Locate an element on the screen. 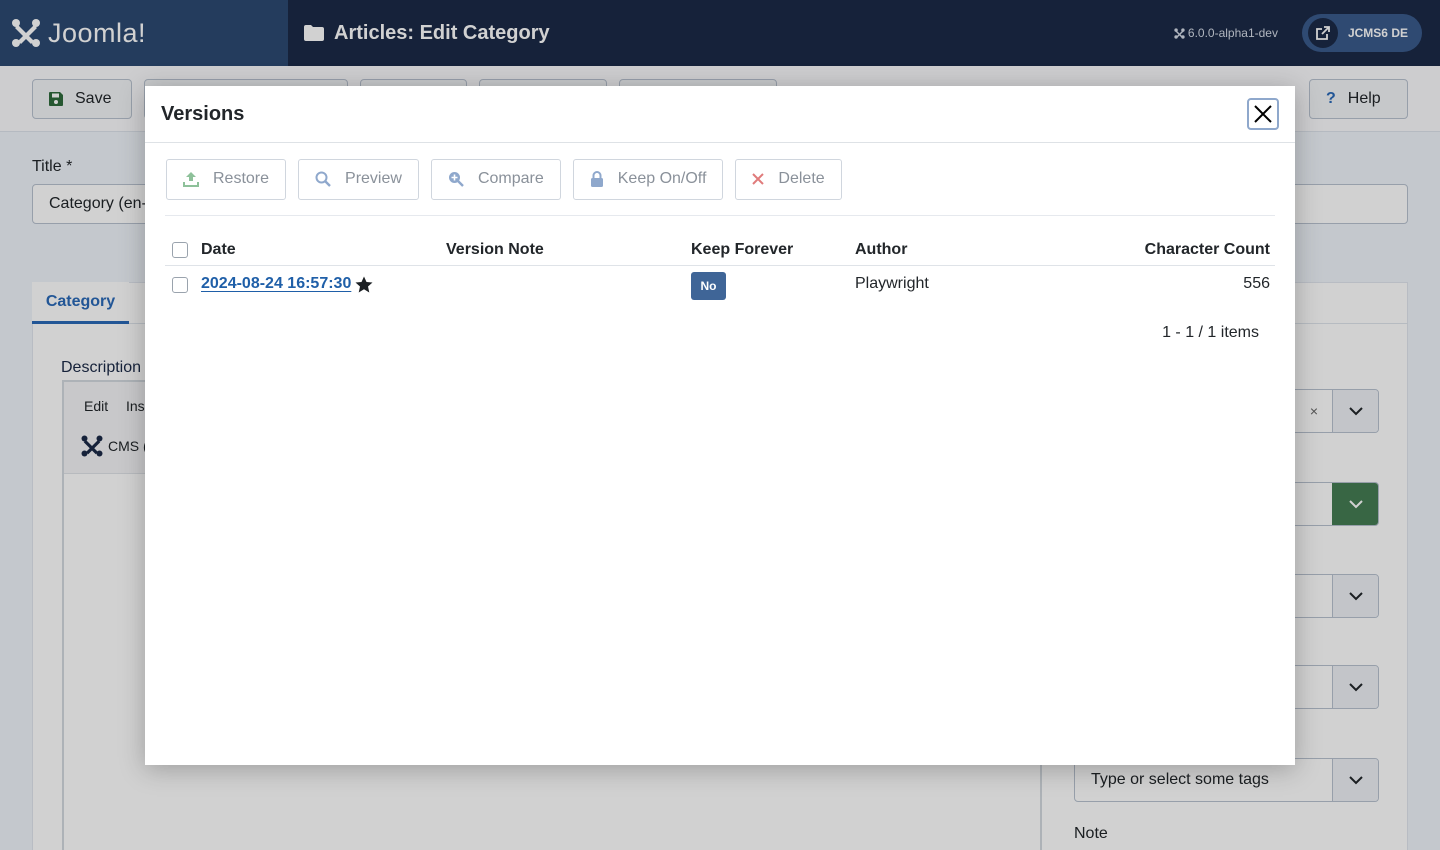  col-keep-forever: Keep Forever is located at coordinates (742, 250).